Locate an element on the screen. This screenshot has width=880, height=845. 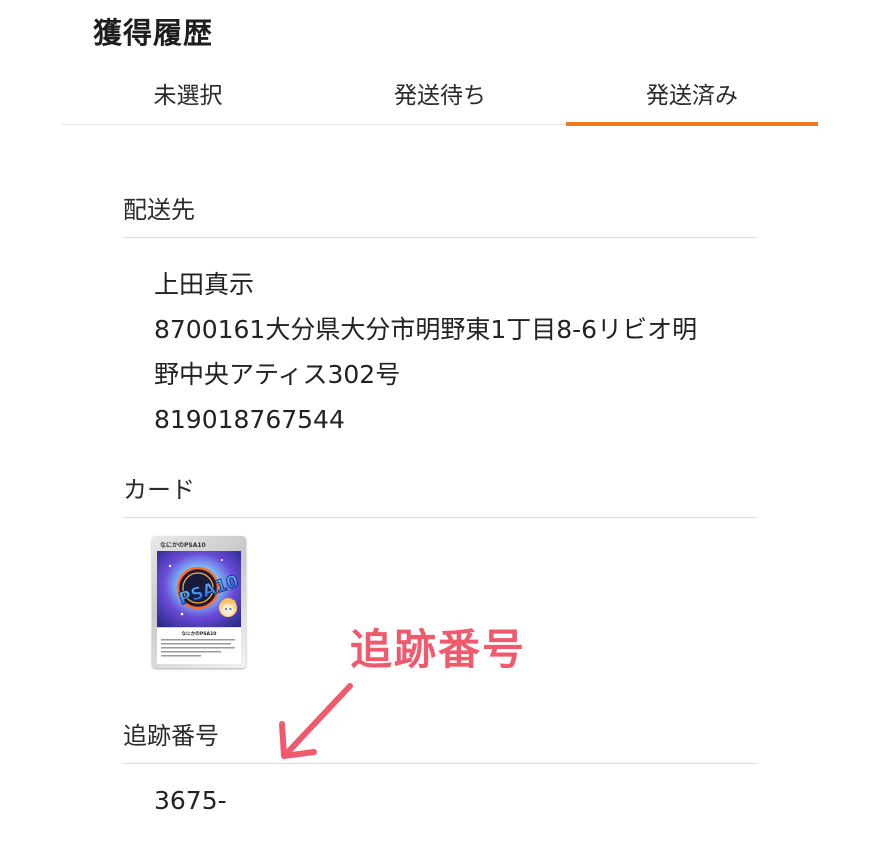
card-subtitle-text: なにかのPSA10 is located at coordinates (199, 633).